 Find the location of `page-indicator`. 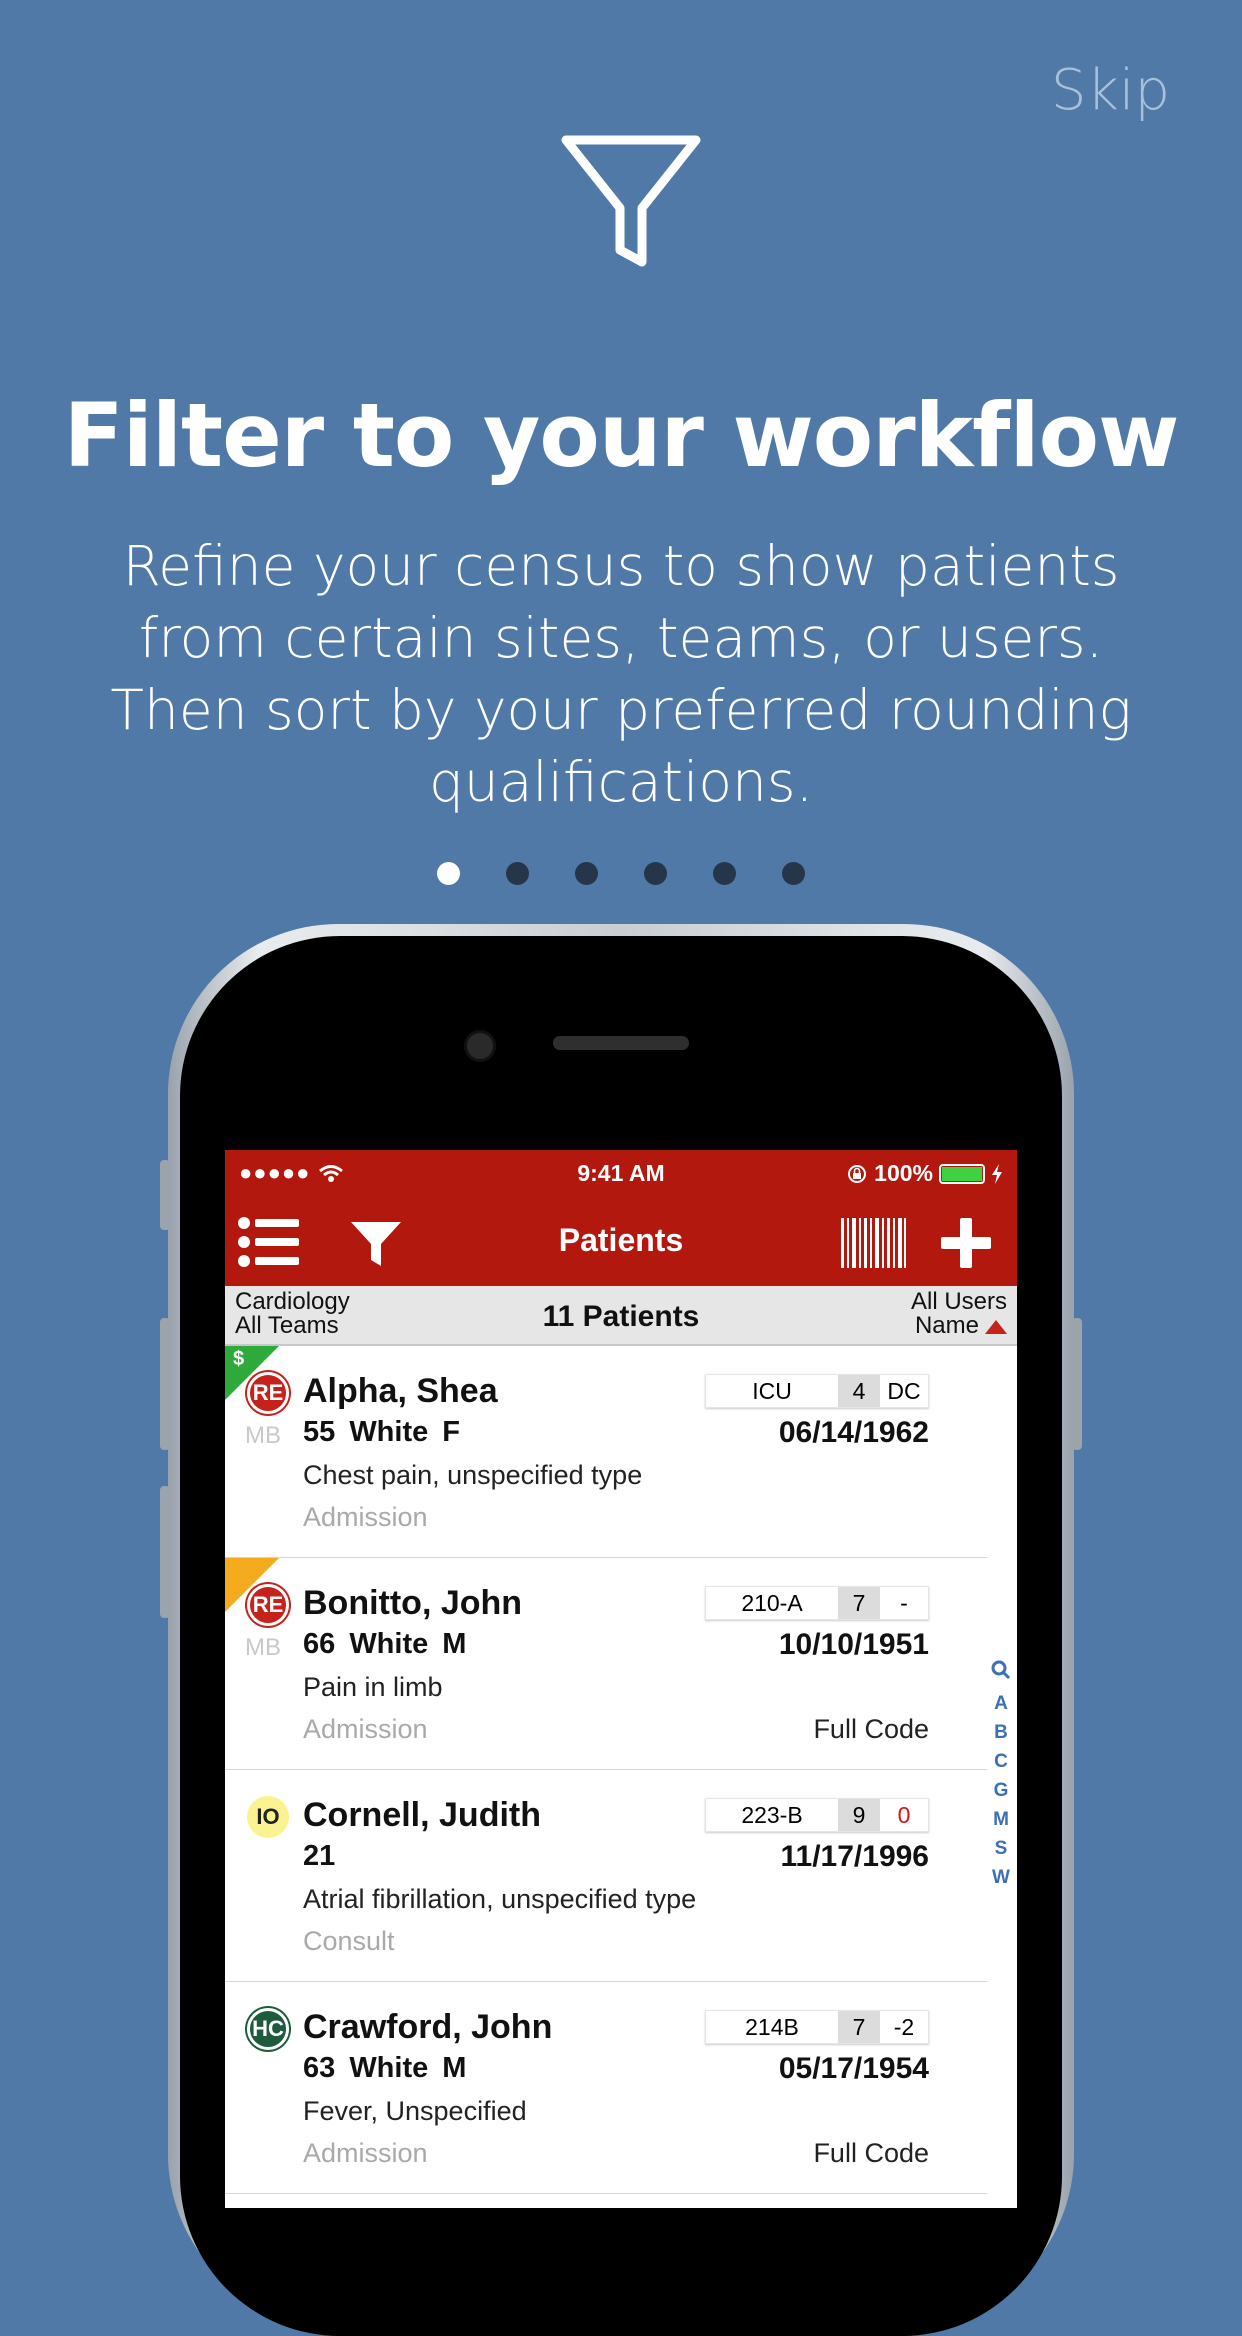

page-indicator is located at coordinates (621, 873).